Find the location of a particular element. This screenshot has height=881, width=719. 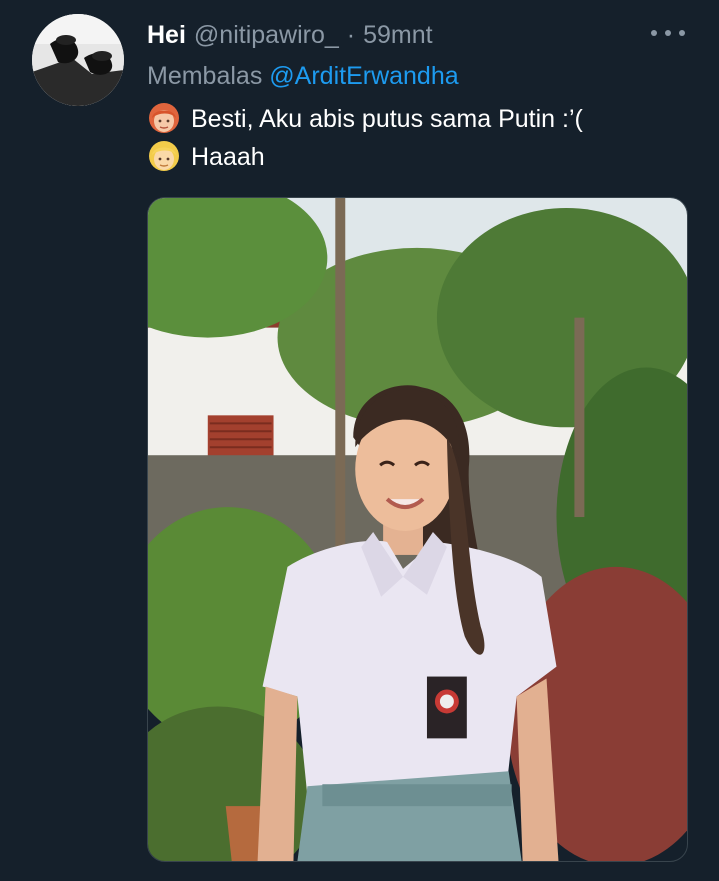

more-options-icon is located at coordinates (668, 33).